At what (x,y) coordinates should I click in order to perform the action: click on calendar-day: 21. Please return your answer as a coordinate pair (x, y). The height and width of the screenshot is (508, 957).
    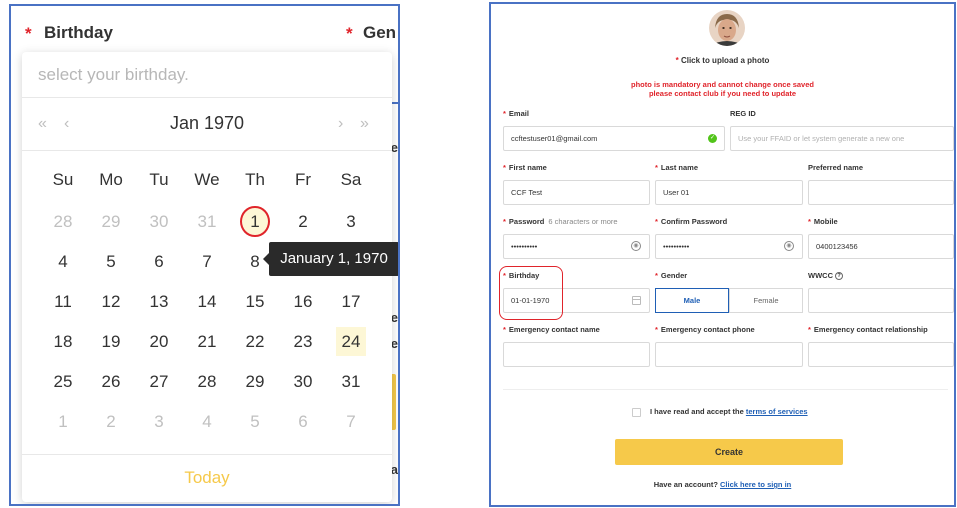
    Looking at the image, I should click on (207, 342).